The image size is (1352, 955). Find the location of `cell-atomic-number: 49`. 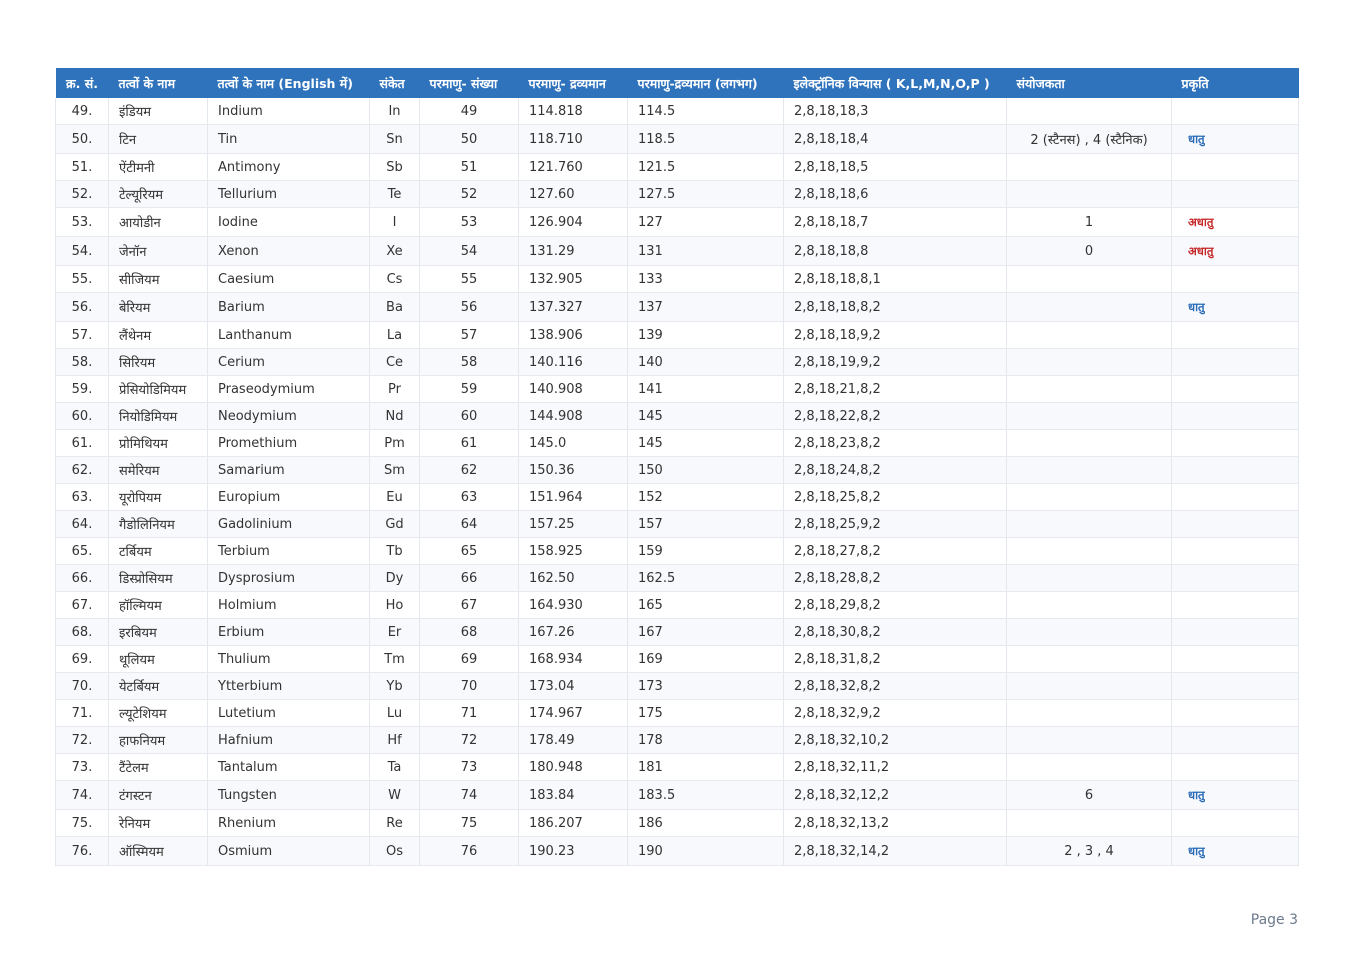

cell-atomic-number: 49 is located at coordinates (469, 111).